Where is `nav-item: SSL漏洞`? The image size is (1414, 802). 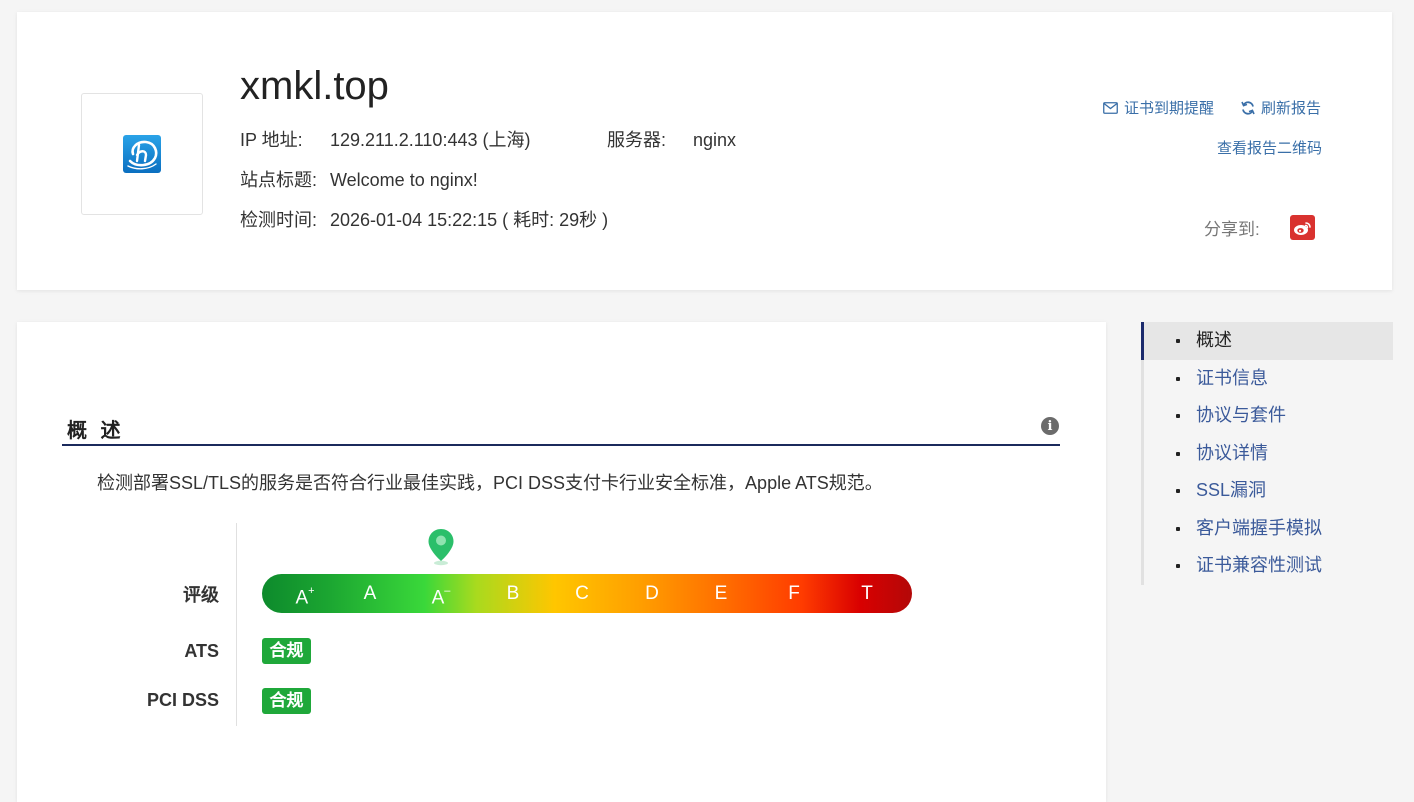
nav-item: SSL漏洞 is located at coordinates (1268, 491).